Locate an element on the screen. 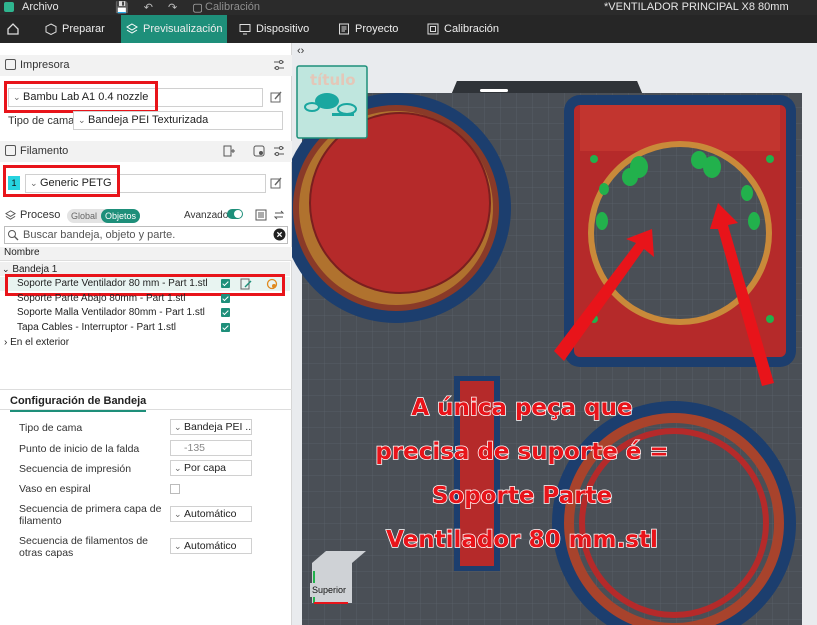 Image resolution: width=817 pixels, height=625 pixels. advanced-switch is located at coordinates (235, 214).